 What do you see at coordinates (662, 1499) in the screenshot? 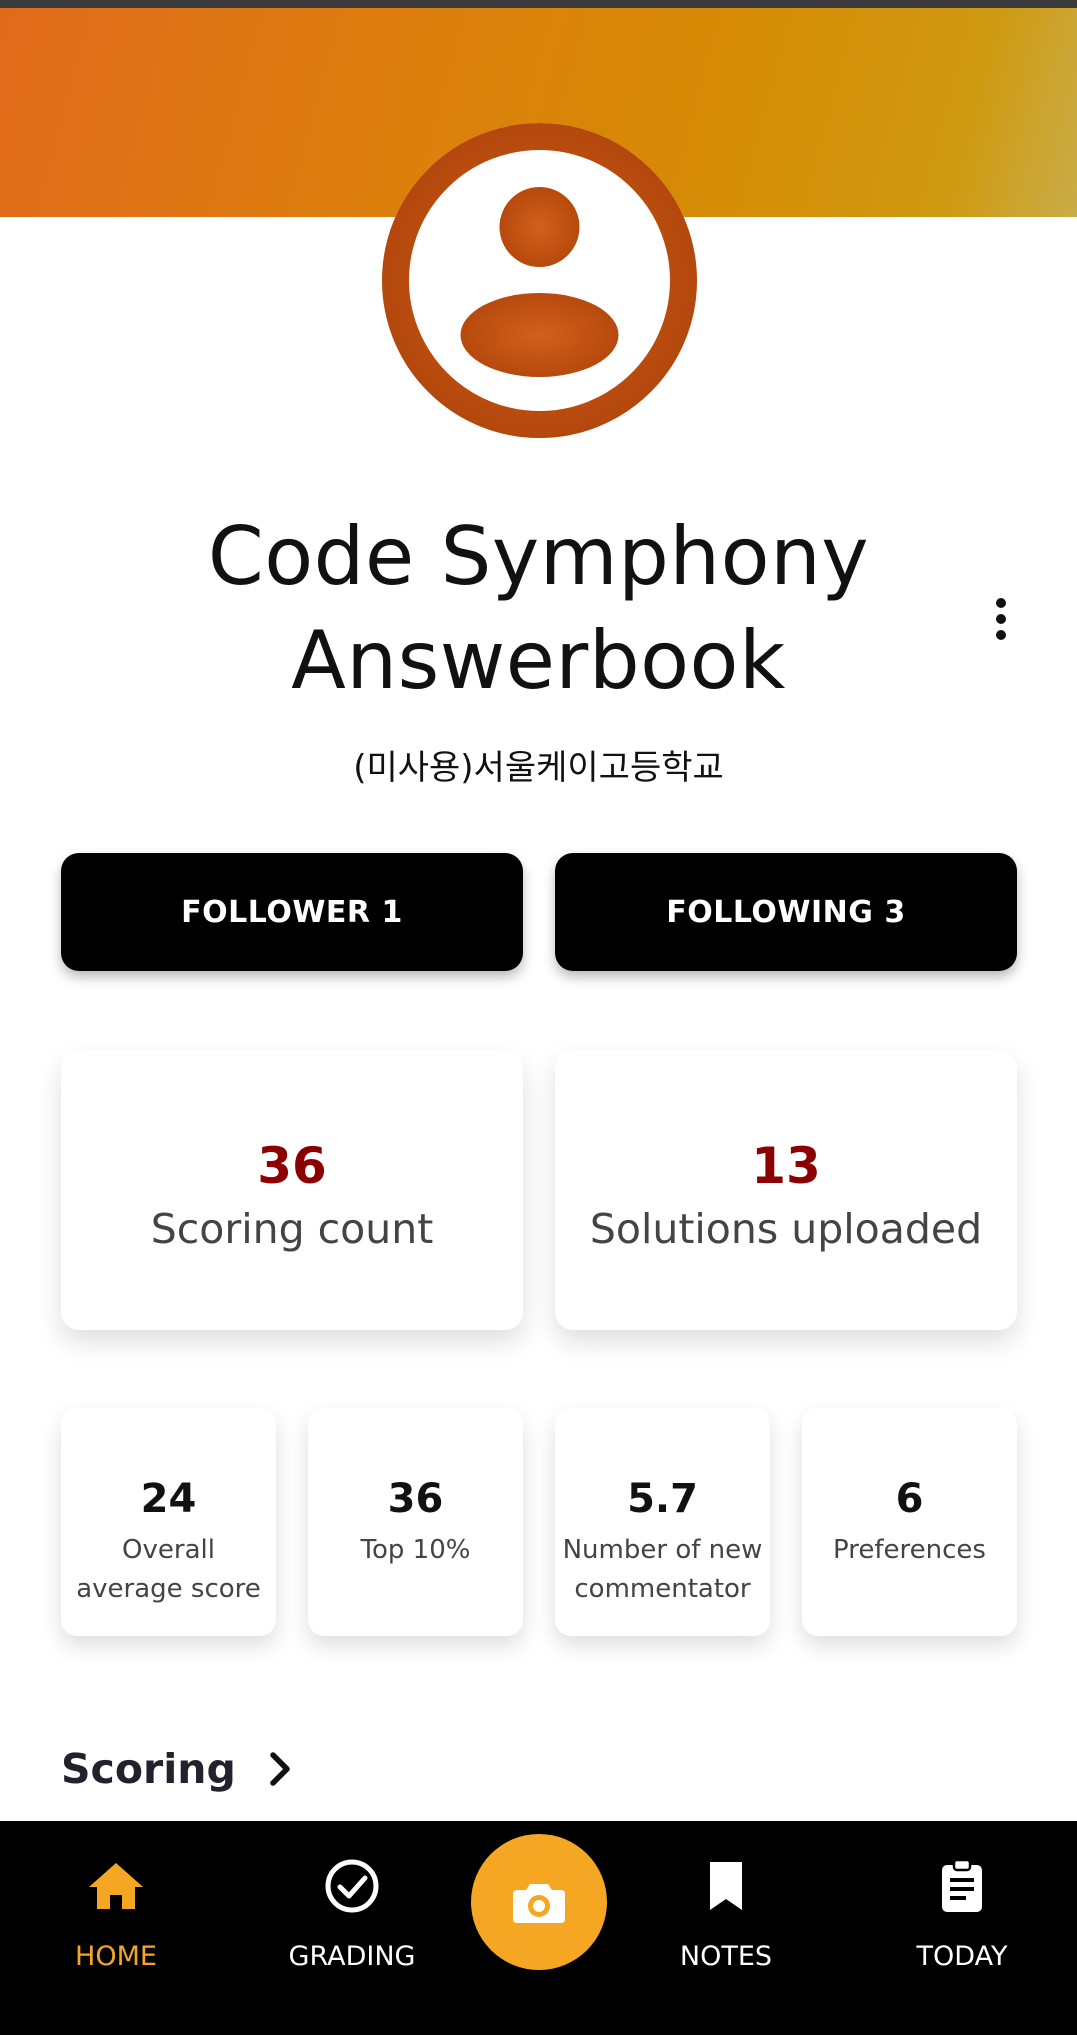
I see `stat-value: 5.7` at bounding box center [662, 1499].